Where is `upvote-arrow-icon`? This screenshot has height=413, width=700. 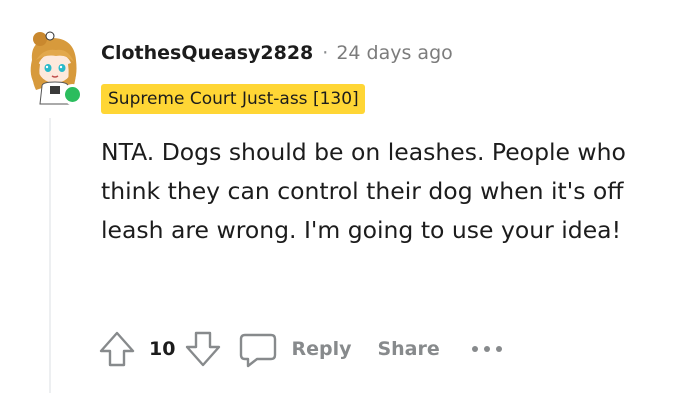
upvote-arrow-icon is located at coordinates (117, 349).